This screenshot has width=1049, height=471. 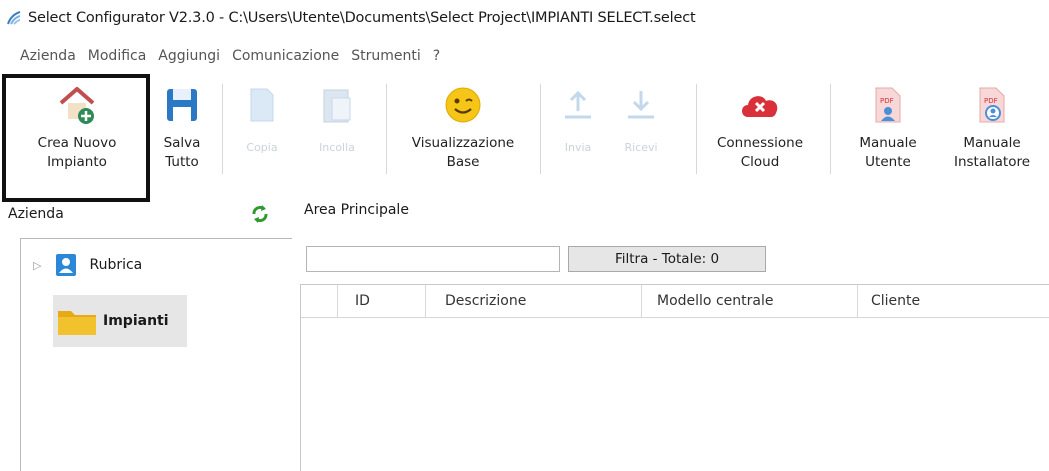 I want to click on folder-icon, so click(x=77, y=323).